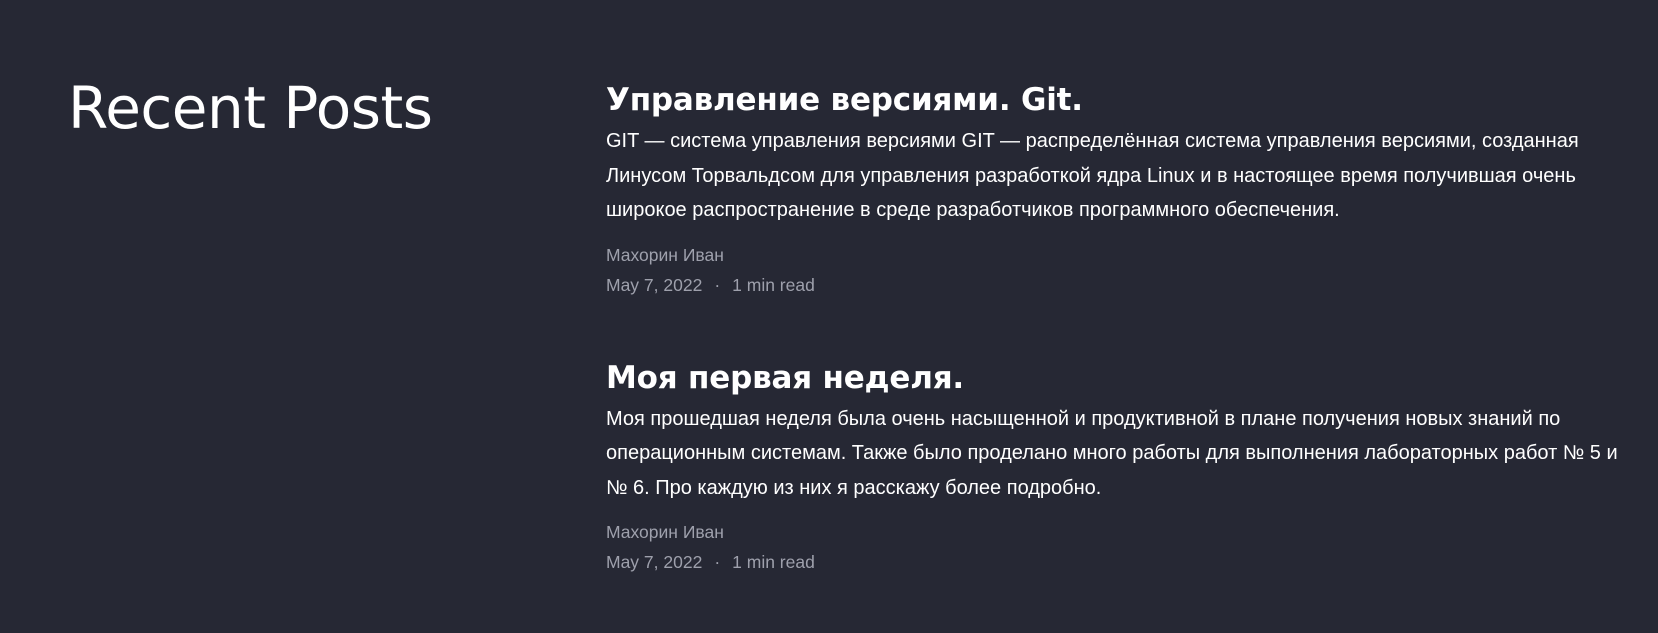 The height and width of the screenshot is (633, 1658). What do you see at coordinates (1112, 378) in the screenshot?
I see `post-title-link: Моя первая неделя.` at bounding box center [1112, 378].